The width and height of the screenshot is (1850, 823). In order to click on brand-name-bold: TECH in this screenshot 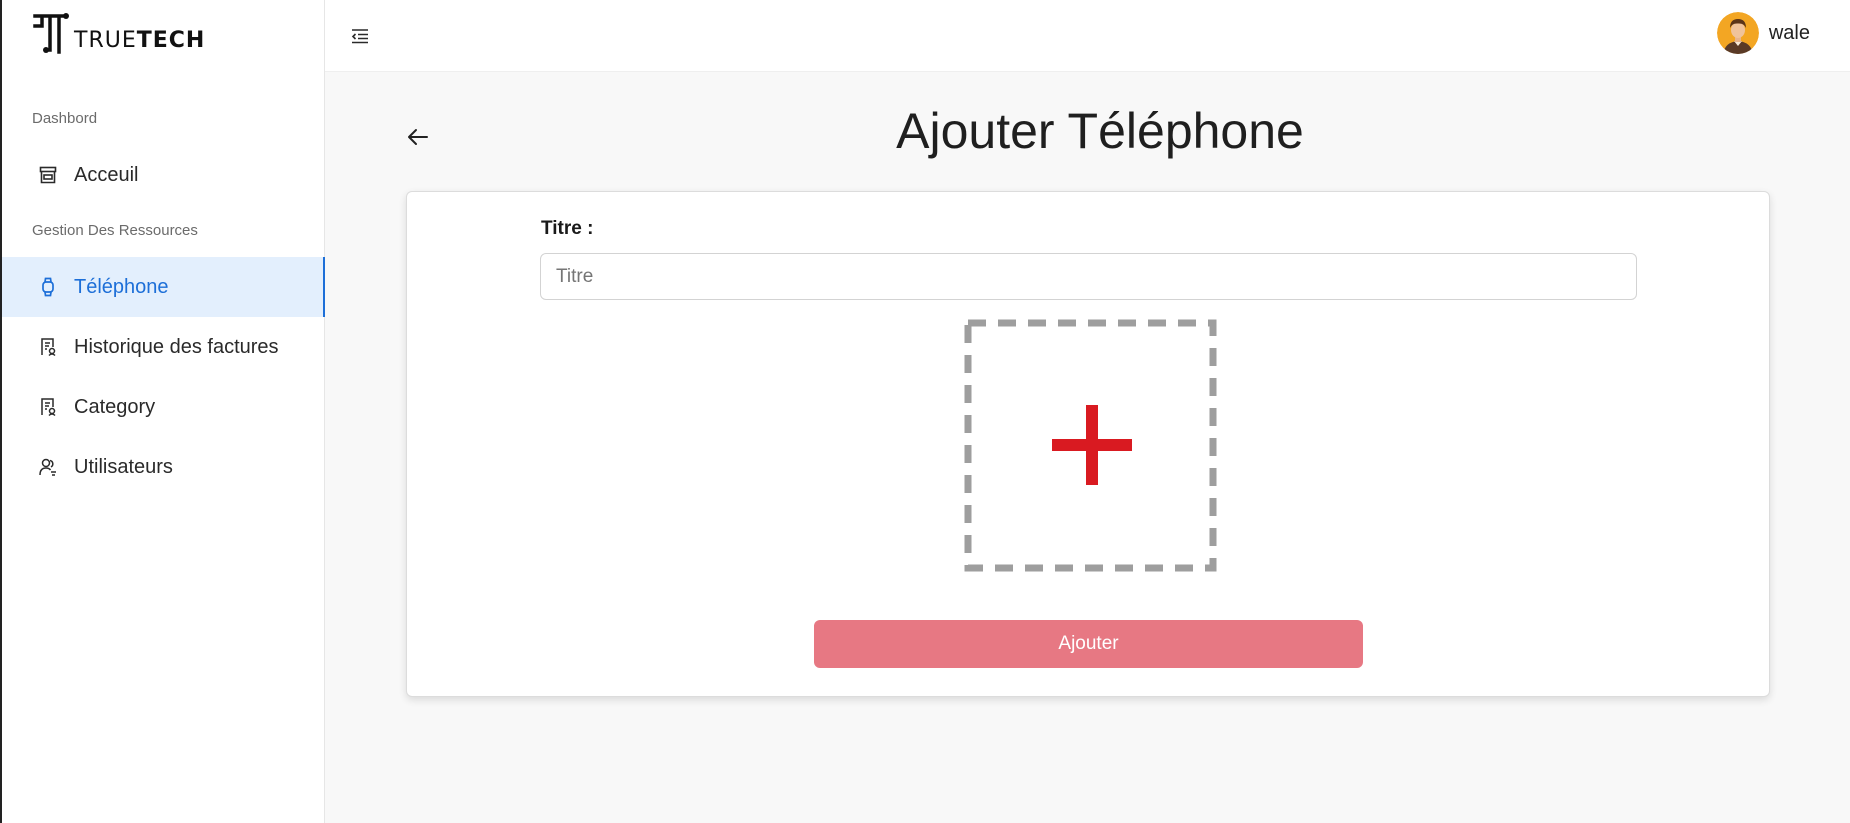, I will do `click(171, 40)`.